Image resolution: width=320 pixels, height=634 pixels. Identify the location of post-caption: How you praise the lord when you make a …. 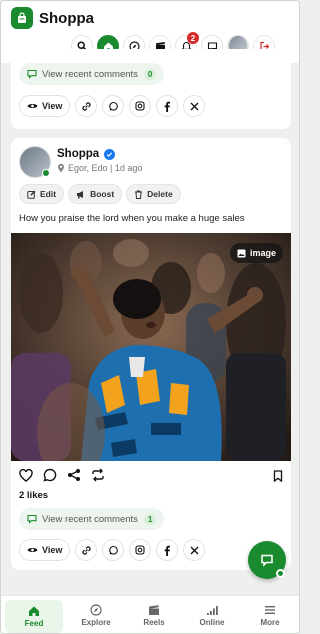
(132, 218).